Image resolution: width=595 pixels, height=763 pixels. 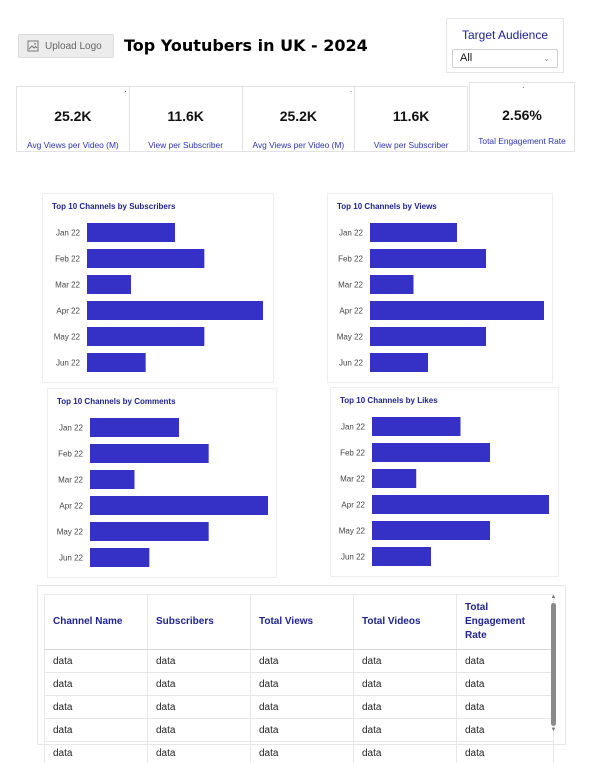 I want to click on target-audience-select: All ⌄, so click(x=505, y=58).